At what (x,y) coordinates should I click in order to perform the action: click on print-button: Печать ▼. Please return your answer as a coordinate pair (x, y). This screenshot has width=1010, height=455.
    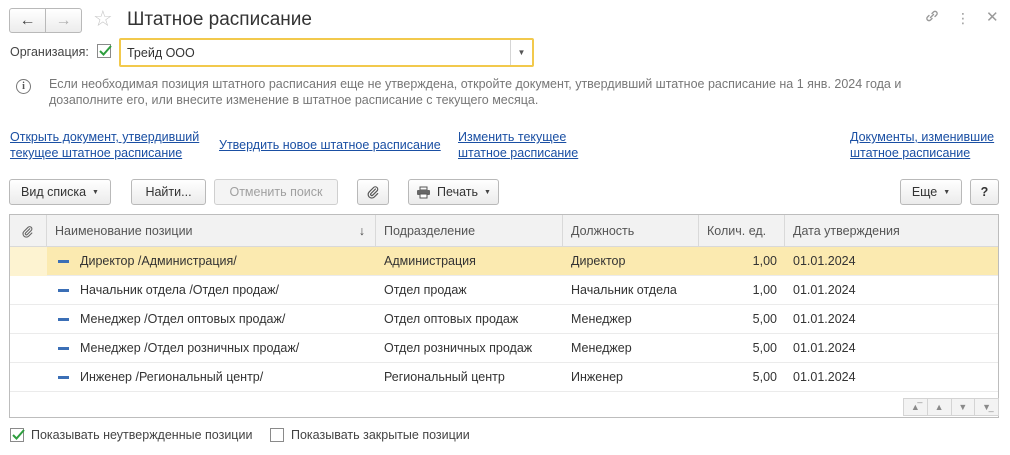
    Looking at the image, I should click on (453, 192).